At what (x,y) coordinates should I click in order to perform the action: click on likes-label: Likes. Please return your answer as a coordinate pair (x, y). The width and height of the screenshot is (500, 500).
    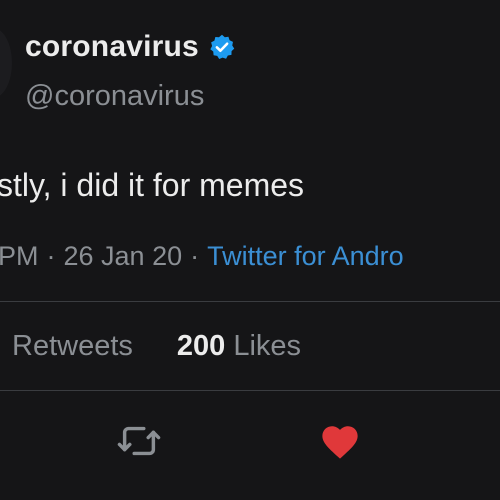
    Looking at the image, I should click on (267, 346).